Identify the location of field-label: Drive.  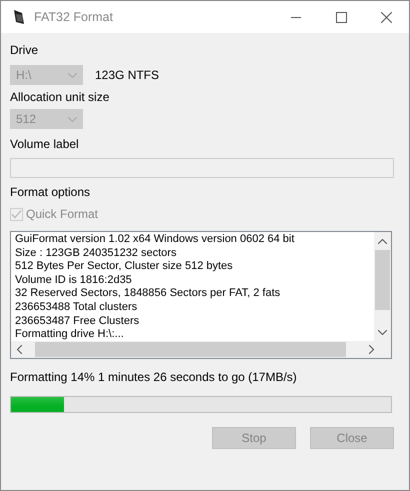
(25, 50).